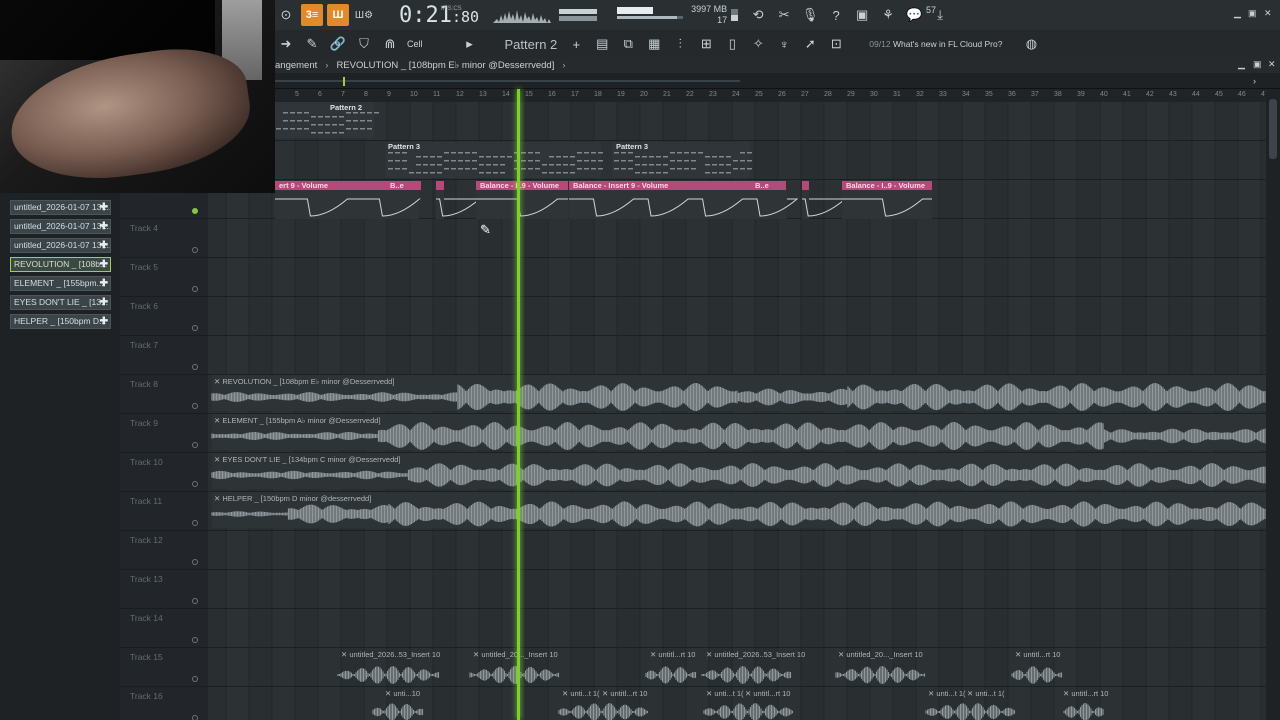 This screenshot has width=1280, height=720. I want to click on cart-icon: ⊡, so click(836, 44).